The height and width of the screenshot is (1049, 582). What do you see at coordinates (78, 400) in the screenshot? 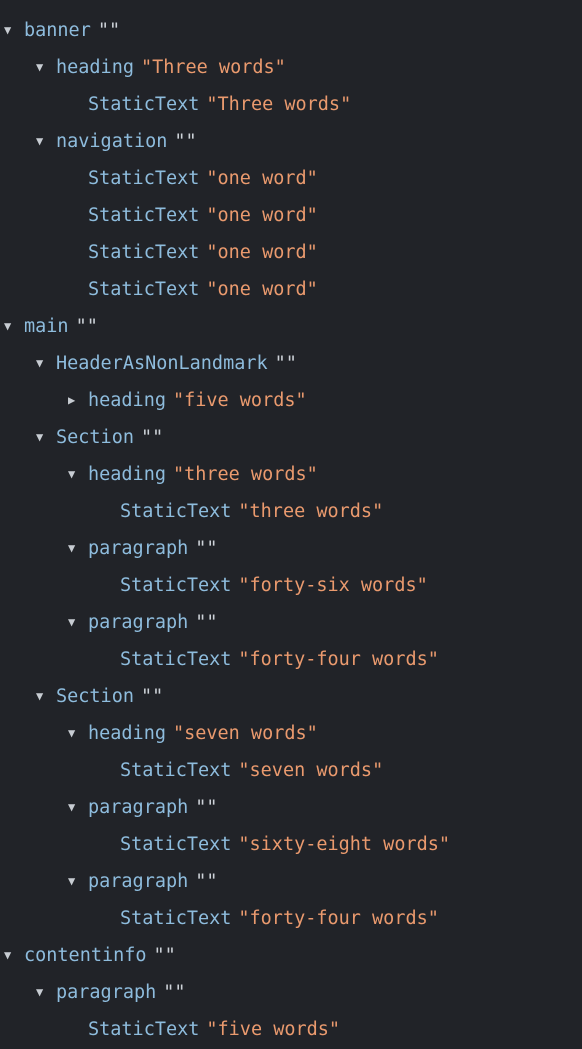
I see `chevron-right-icon: ▶` at bounding box center [78, 400].